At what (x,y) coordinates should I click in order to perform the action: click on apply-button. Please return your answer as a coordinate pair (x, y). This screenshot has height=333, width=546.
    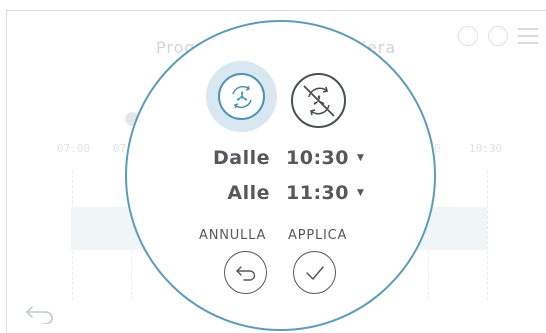
    Looking at the image, I should click on (314, 272).